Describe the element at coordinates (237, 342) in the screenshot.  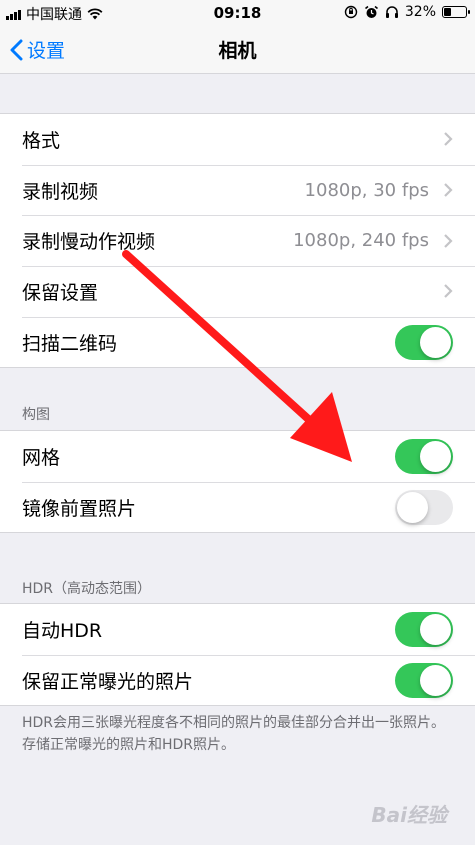
I see `row-scan-qr: 扫描二维码` at that location.